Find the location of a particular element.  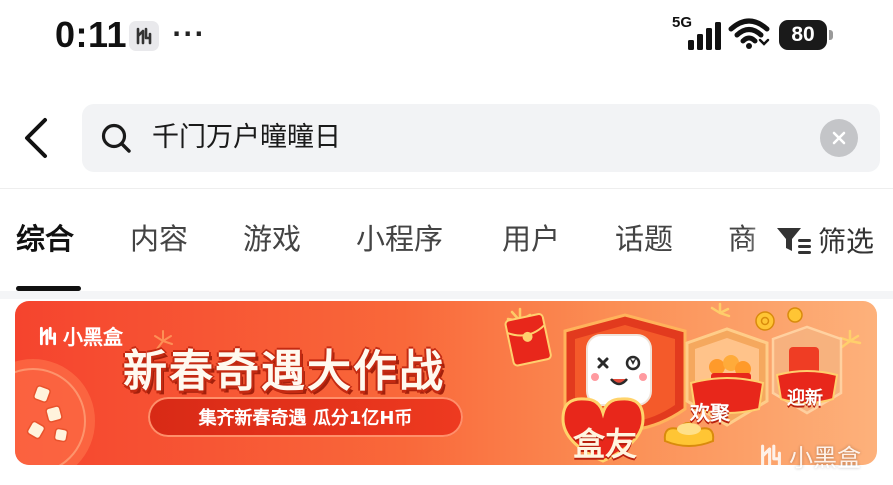

battery-level: 80 is located at coordinates (803, 35).